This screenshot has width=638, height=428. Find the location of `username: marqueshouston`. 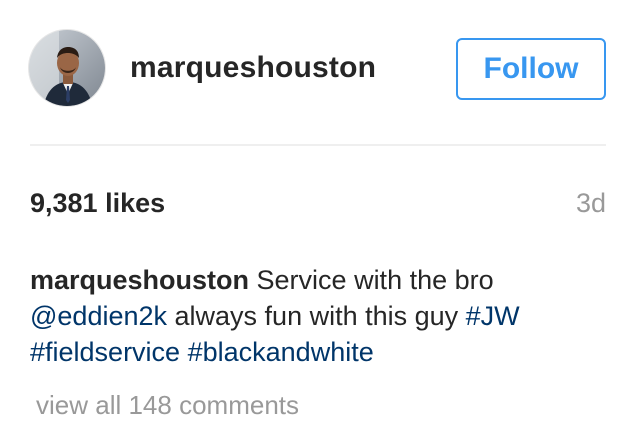

username: marqueshouston is located at coordinates (293, 68).